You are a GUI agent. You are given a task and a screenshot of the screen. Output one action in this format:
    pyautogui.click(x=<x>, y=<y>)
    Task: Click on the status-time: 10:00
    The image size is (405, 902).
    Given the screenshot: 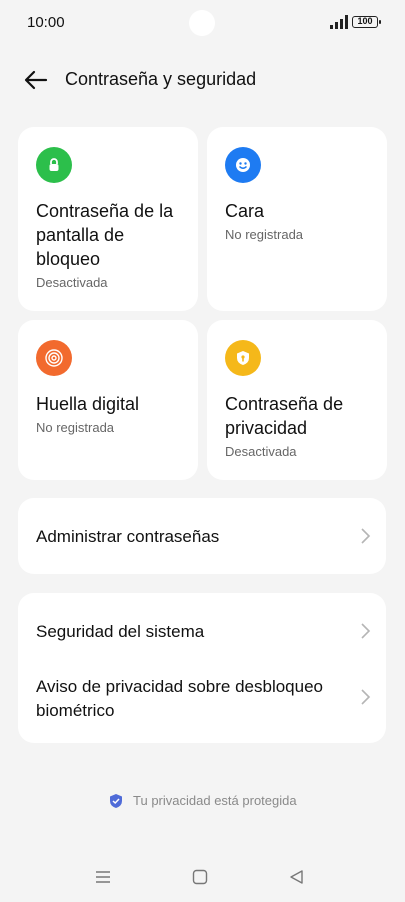 What is the action you would take?
    pyautogui.click(x=46, y=22)
    